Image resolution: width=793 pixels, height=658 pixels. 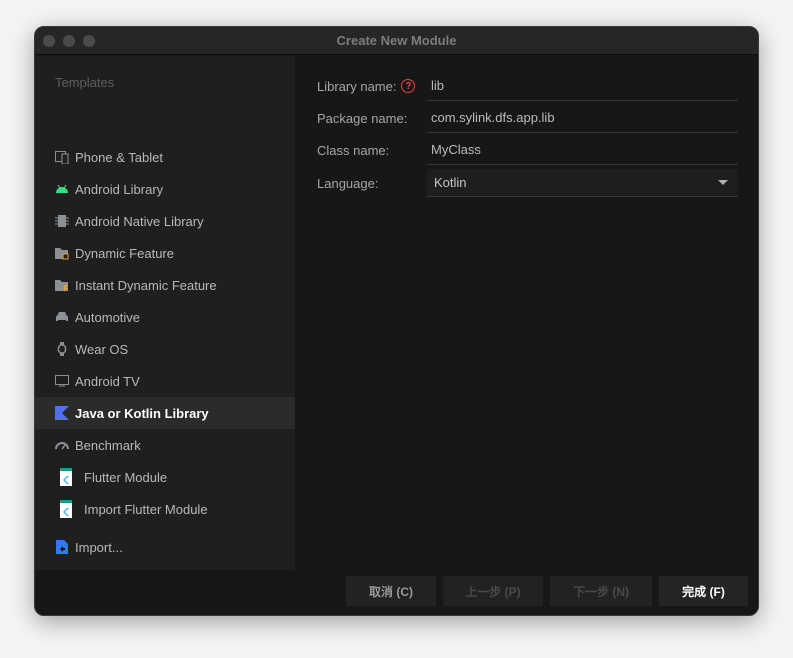 What do you see at coordinates (85, 82) in the screenshot?
I see `templates-header: Templates` at bounding box center [85, 82].